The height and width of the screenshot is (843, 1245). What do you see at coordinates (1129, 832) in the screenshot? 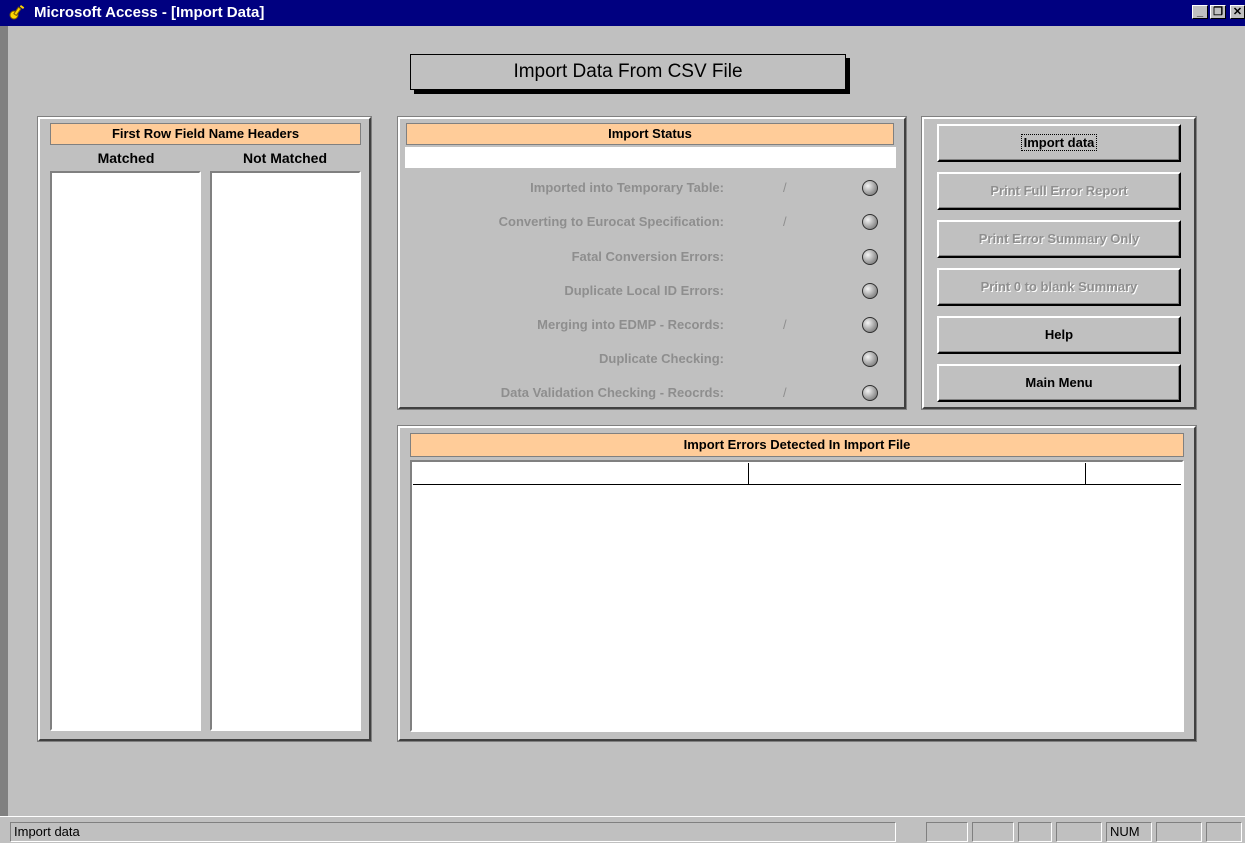
I see `num-lock-indicator: NUM` at bounding box center [1129, 832].